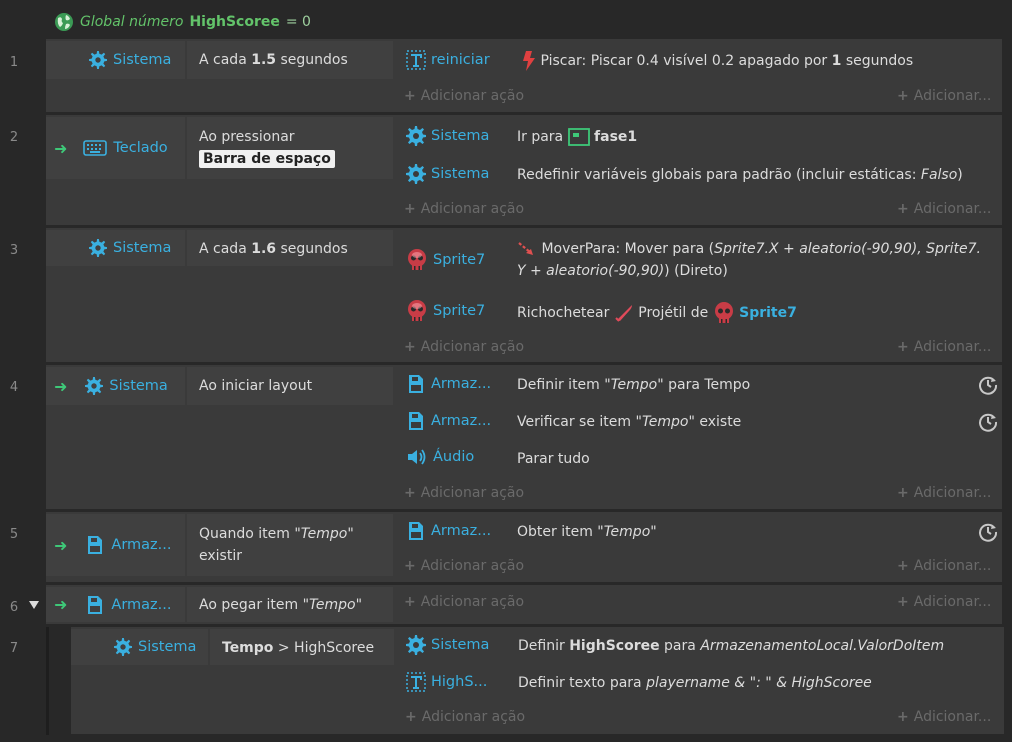 This screenshot has width=1012, height=742. Describe the element at coordinates (290, 545) in the screenshot. I see `event-5-condition: Quando item "Tempo" existir` at that location.